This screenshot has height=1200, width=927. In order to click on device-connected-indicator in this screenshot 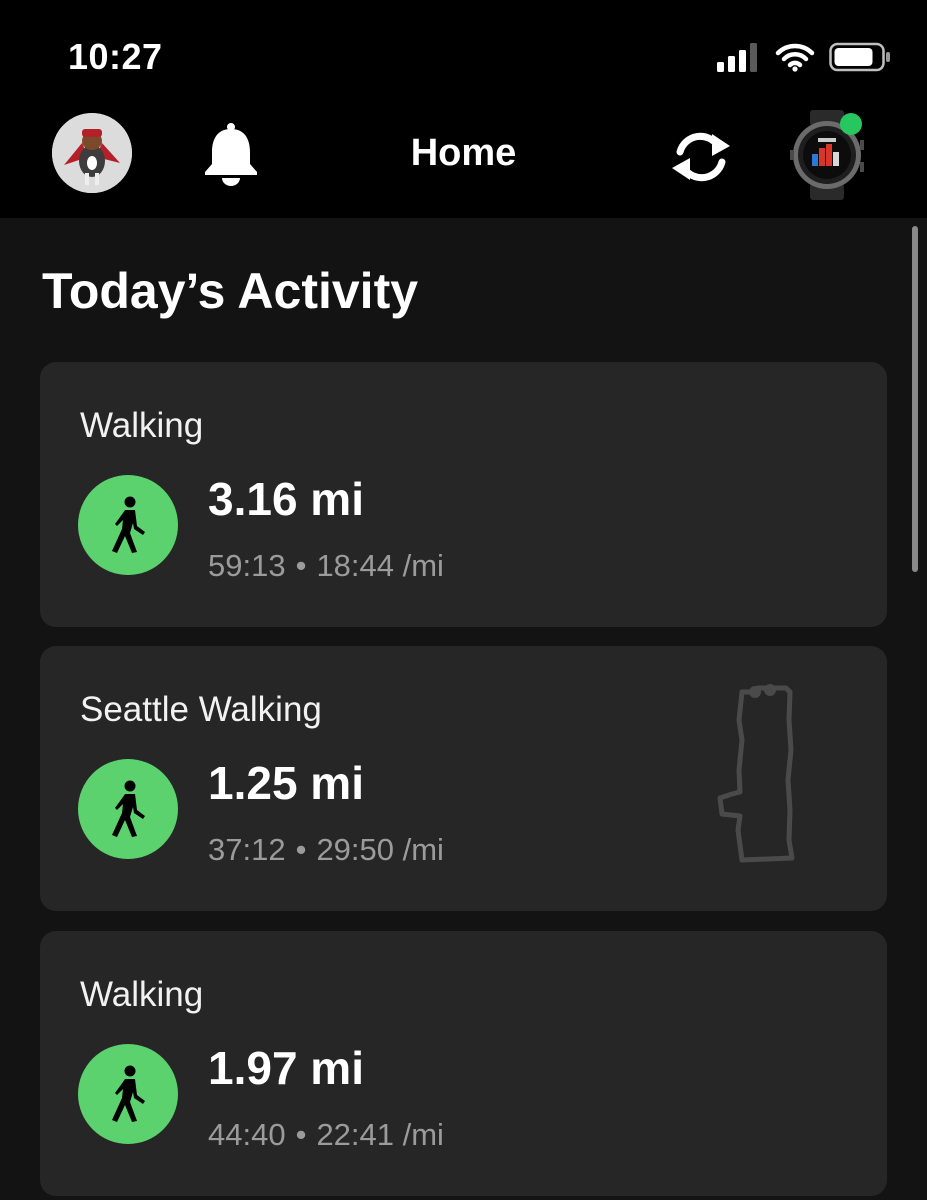, I will do `click(851, 124)`.